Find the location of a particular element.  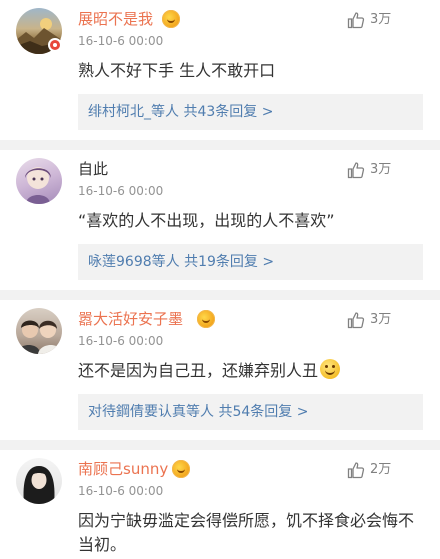

reply-prefix: 绯村柯北_等人 共 is located at coordinates (143, 112).